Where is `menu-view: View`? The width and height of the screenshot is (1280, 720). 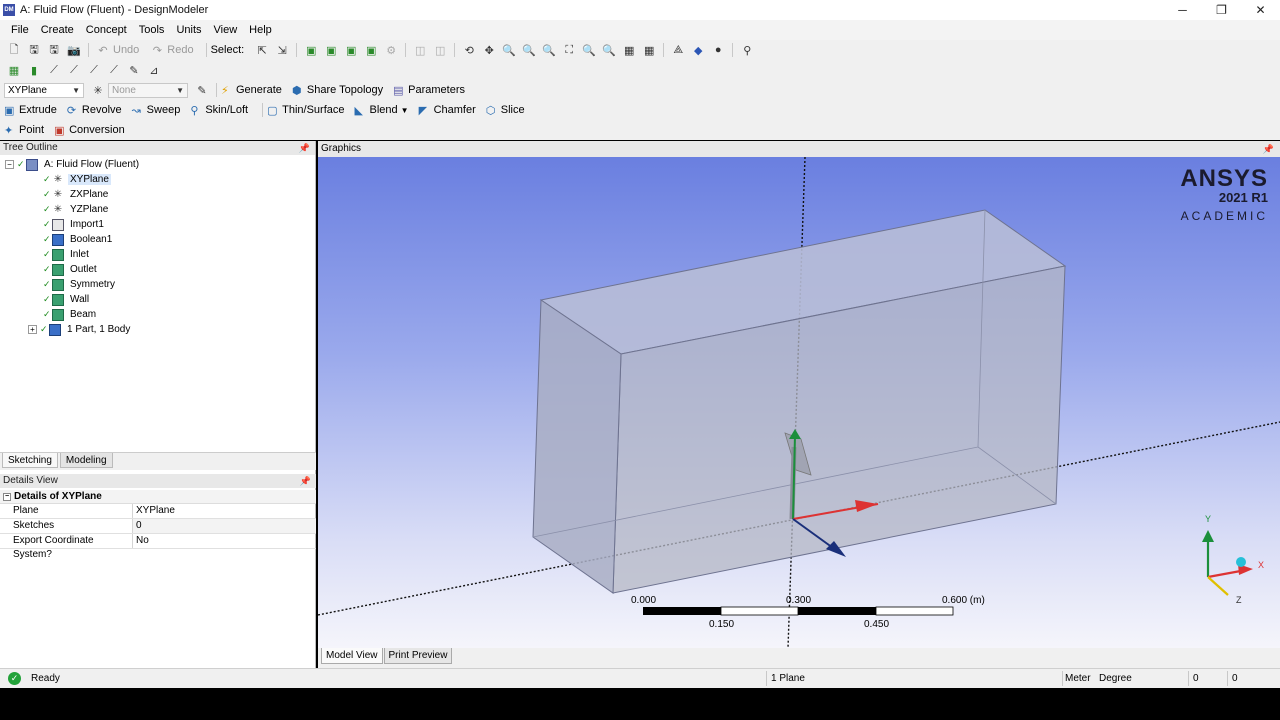
menu-view: View is located at coordinates (226, 30).